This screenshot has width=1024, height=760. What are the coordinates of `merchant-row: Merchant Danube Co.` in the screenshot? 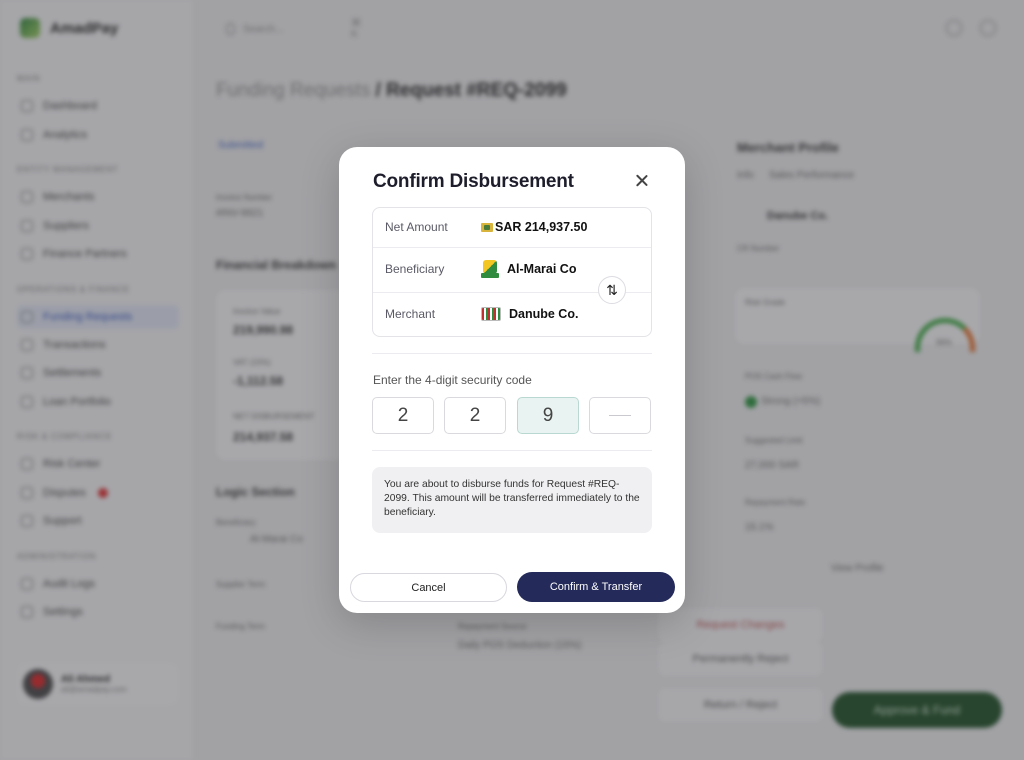 It's located at (512, 314).